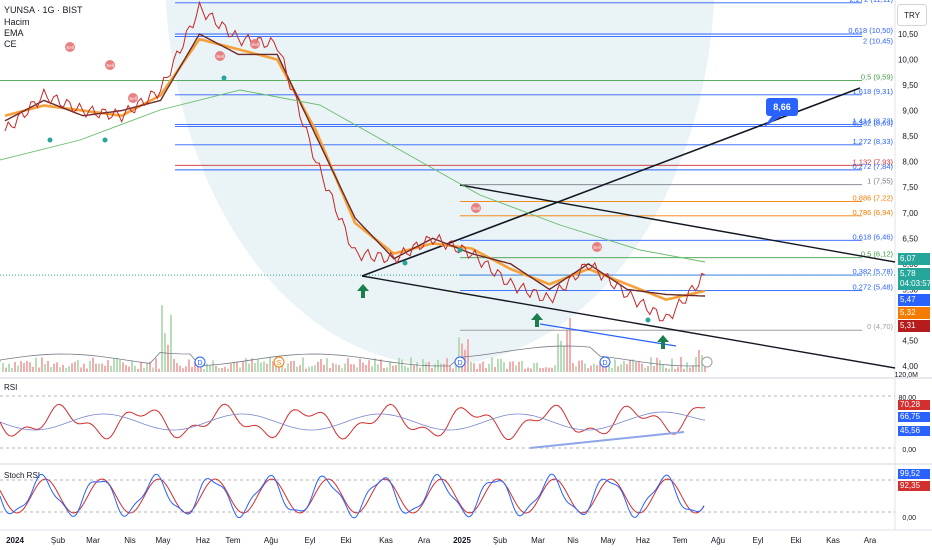 The width and height of the screenshot is (932, 550). Describe the element at coordinates (870, 30) in the screenshot. I see `fib-level-label: 0,618 (10,50)` at that location.